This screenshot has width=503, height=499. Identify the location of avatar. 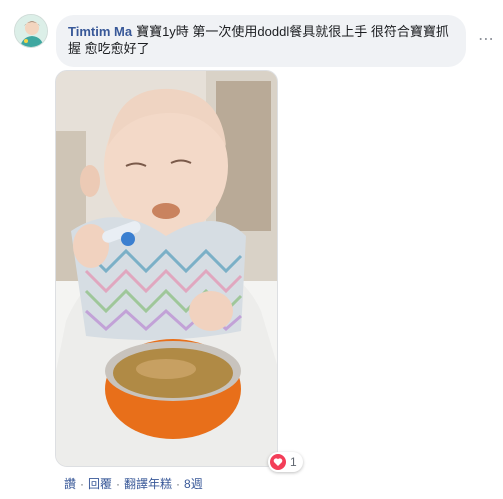
(31, 31).